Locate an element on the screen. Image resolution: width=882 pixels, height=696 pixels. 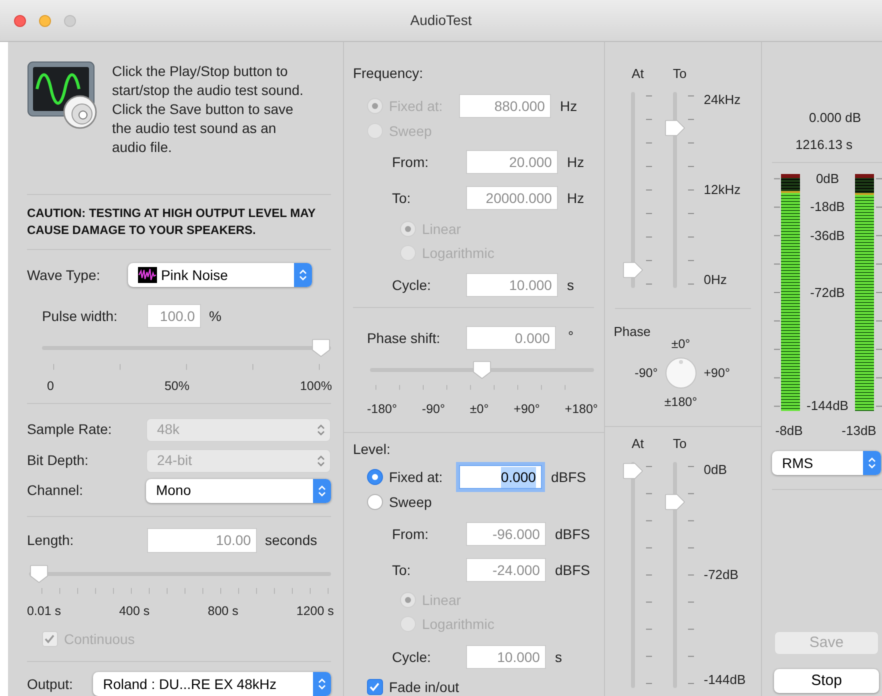
tick-label: ±0° is located at coordinates (479, 408).